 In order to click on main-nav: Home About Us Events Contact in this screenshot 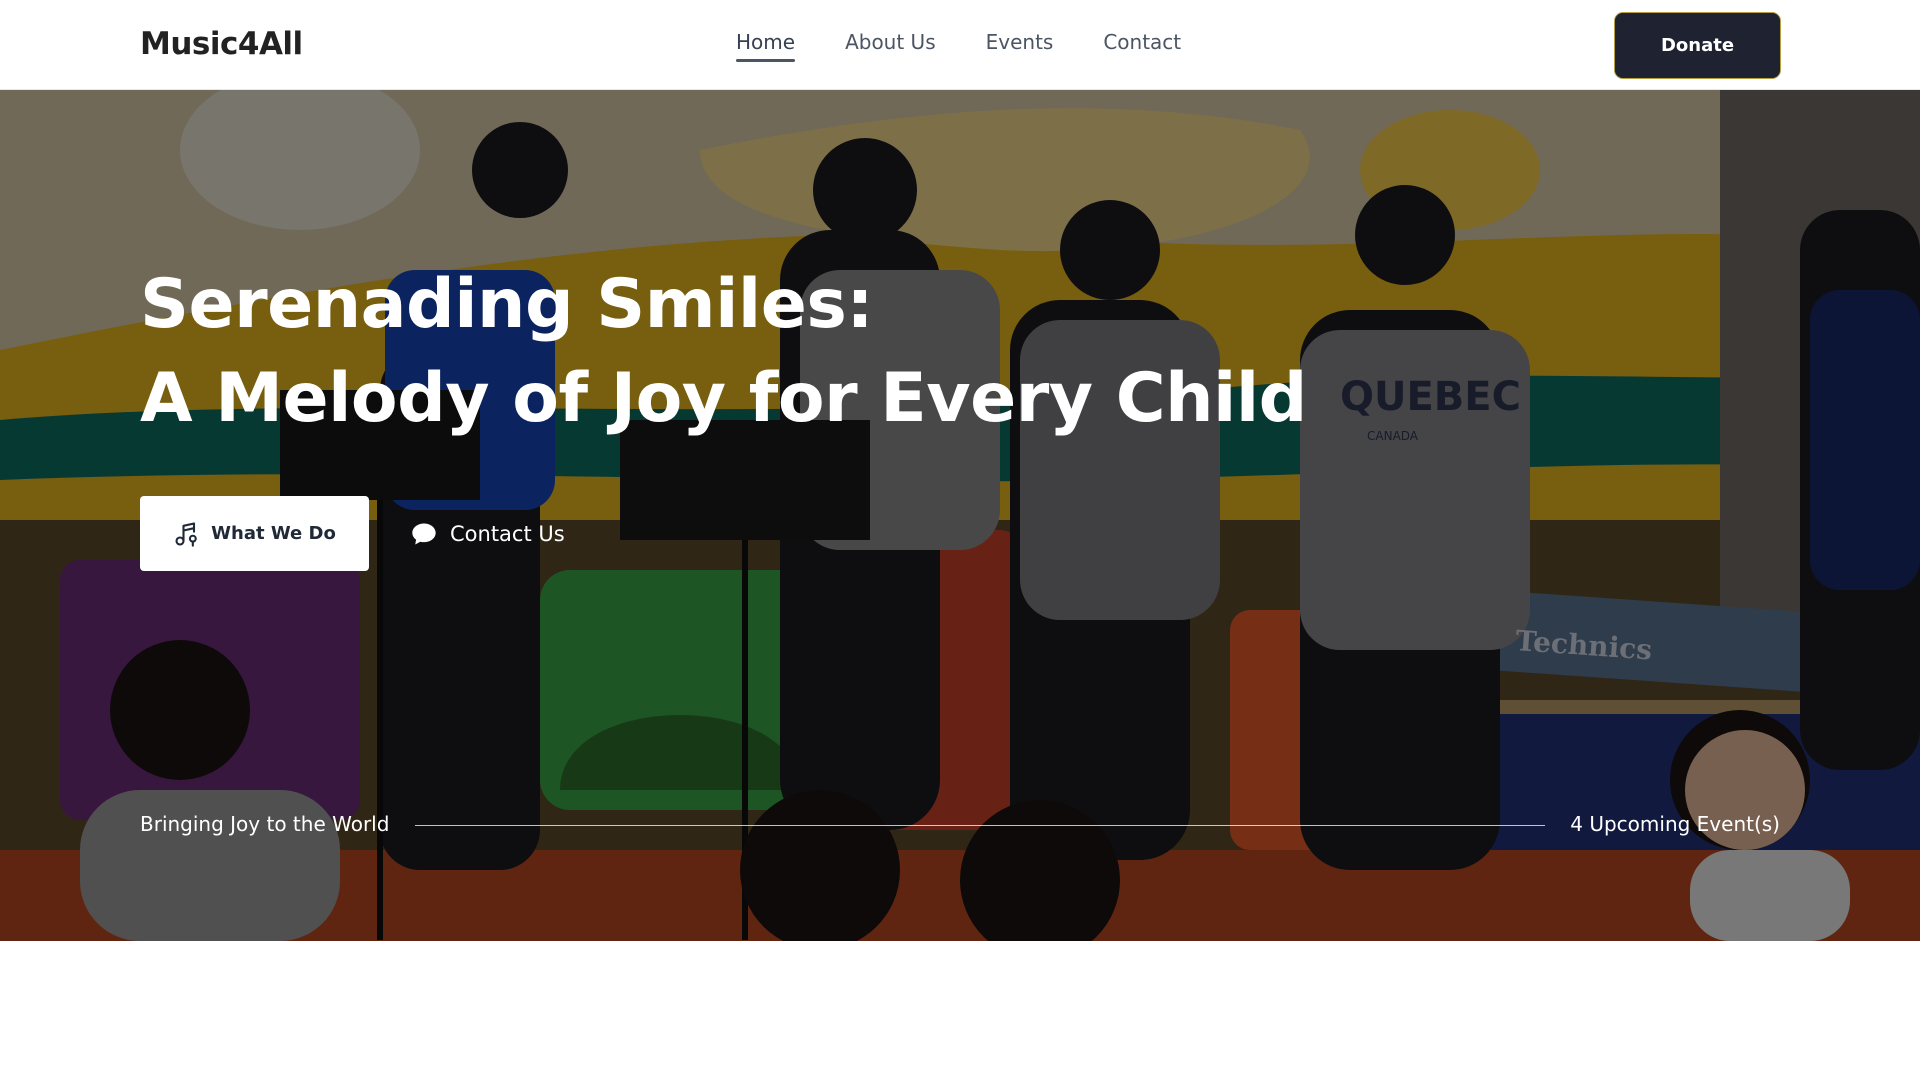, I will do `click(958, 46)`.